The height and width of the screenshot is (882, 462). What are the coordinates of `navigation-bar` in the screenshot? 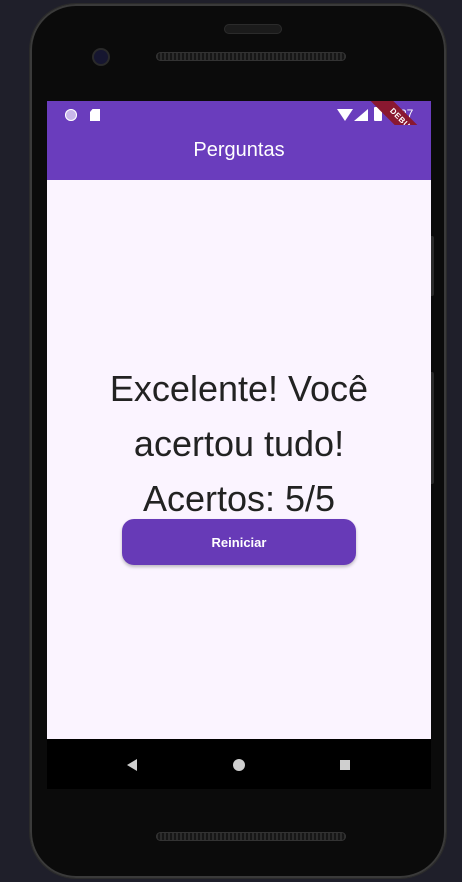 It's located at (239, 764).